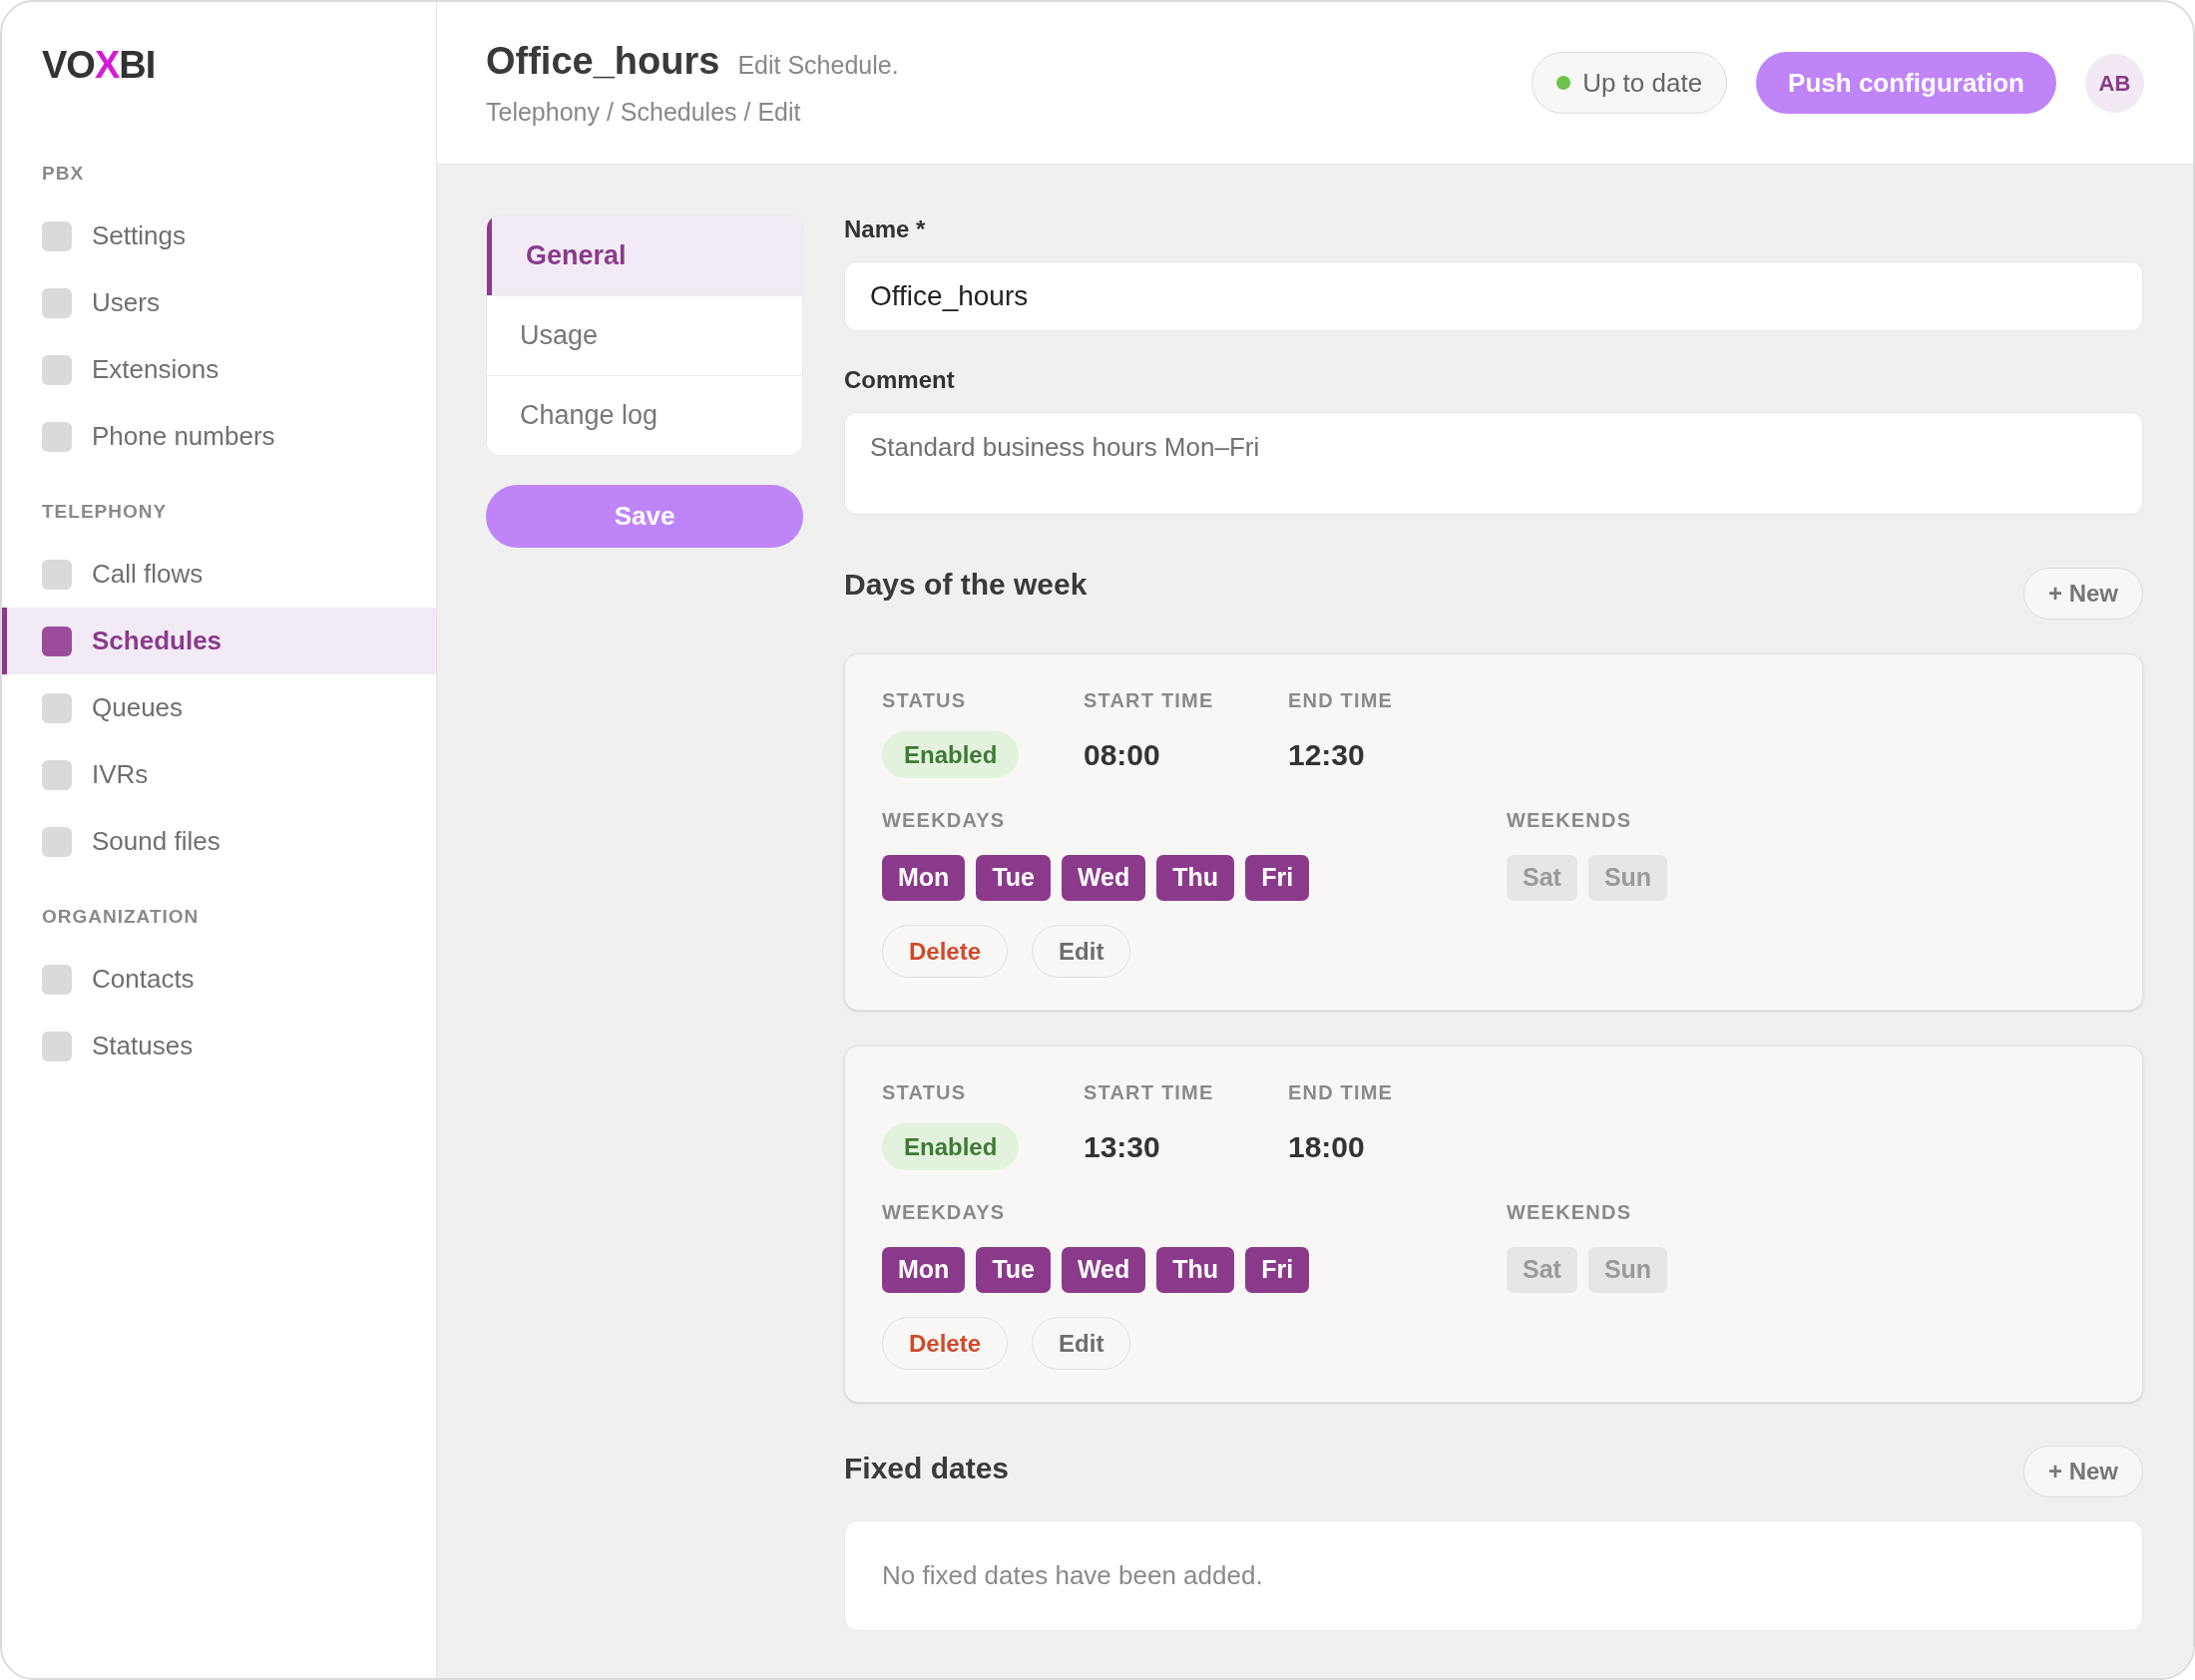  What do you see at coordinates (1326, 1147) in the screenshot?
I see `end-time: 18:00` at bounding box center [1326, 1147].